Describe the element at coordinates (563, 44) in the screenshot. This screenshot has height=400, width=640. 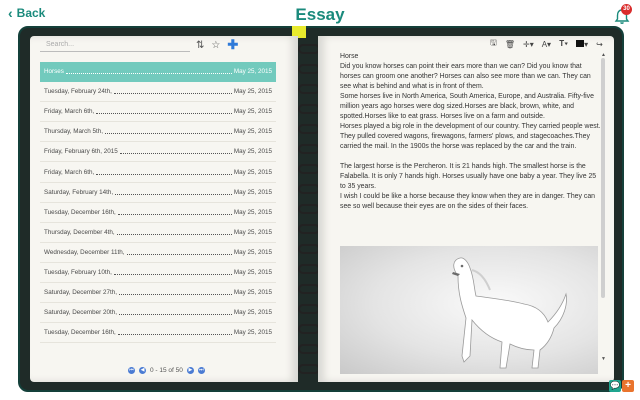
I see `font-size-icon: 𝐓▾` at that location.